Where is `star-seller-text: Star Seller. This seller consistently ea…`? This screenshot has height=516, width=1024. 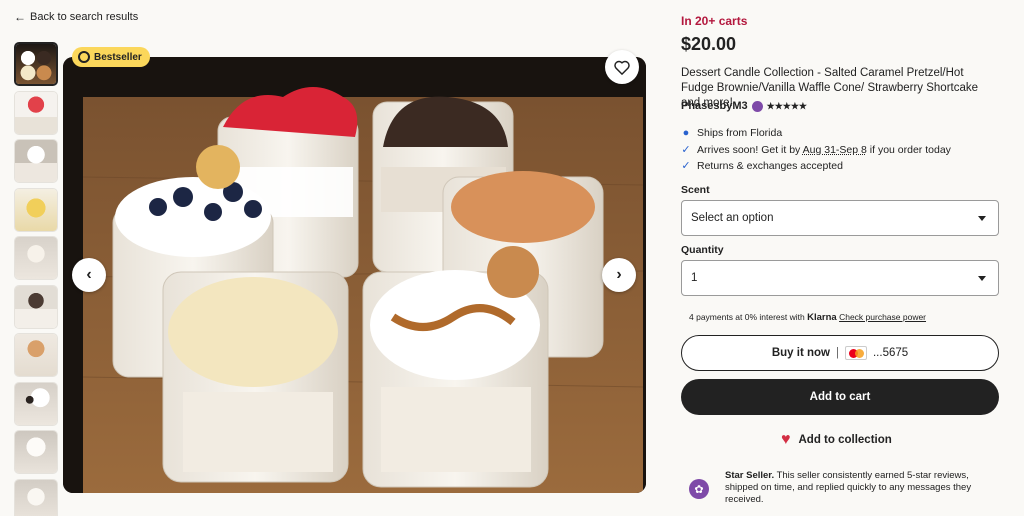 star-seller-text: Star Seller. This seller consistently ea… is located at coordinates (862, 488).